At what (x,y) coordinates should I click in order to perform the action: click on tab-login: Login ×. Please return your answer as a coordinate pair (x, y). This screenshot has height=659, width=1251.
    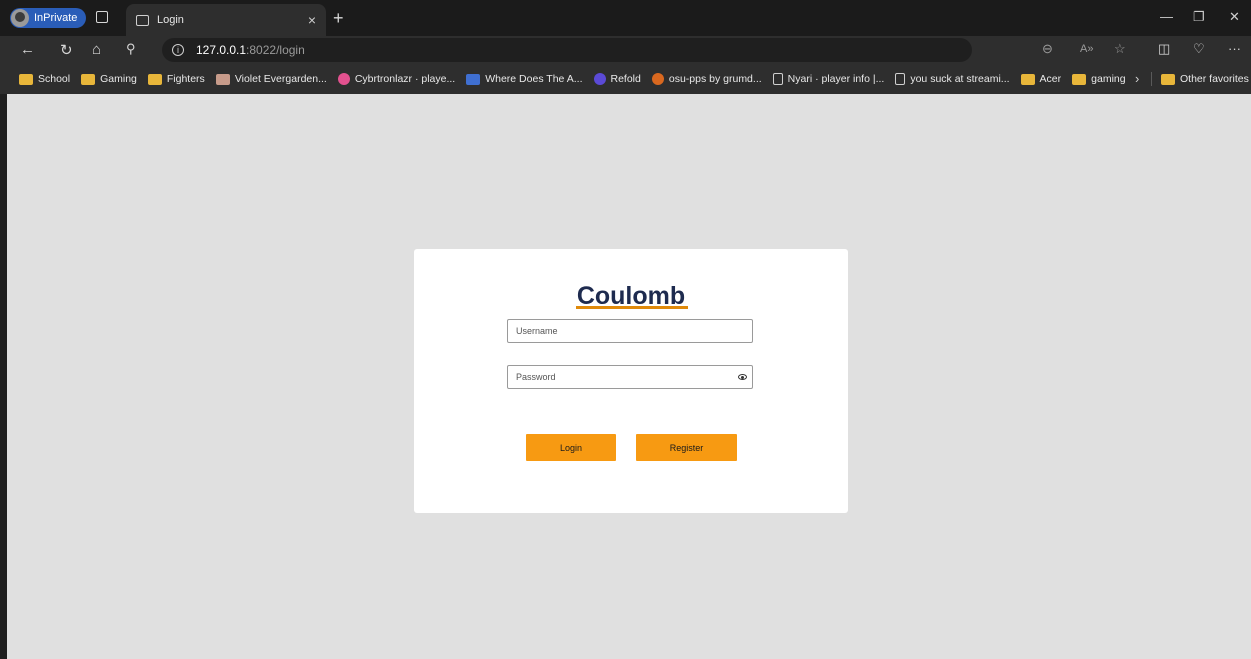
    Looking at the image, I should click on (226, 20).